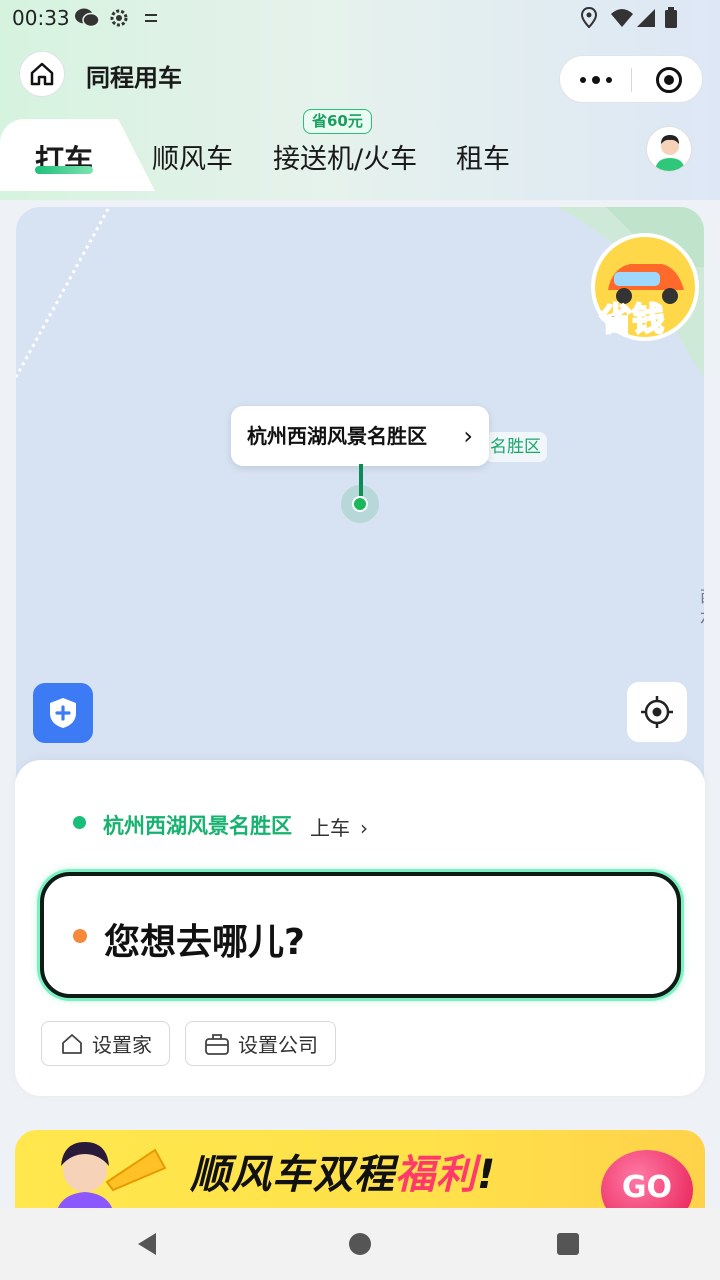  What do you see at coordinates (217, 1044) in the screenshot?
I see `briefcase-icon` at bounding box center [217, 1044].